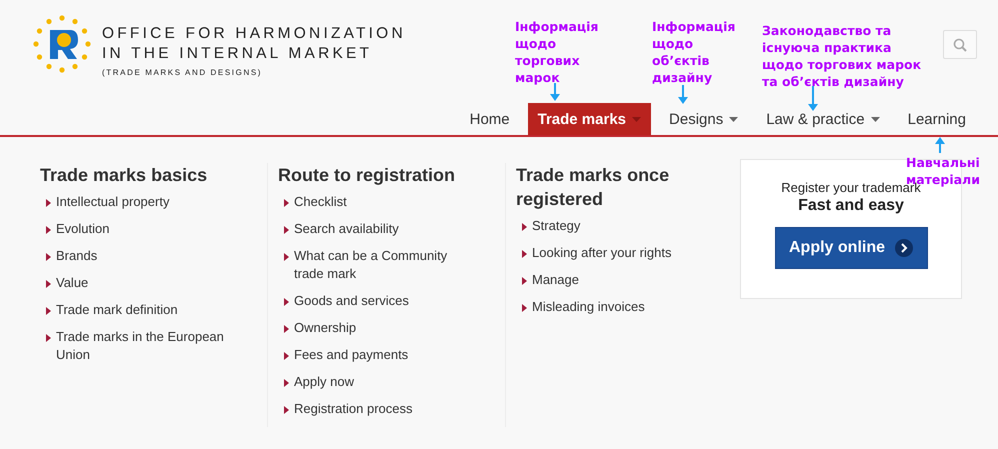 The height and width of the screenshot is (449, 998). Describe the element at coordinates (138, 283) in the screenshot. I see `menu-link: Value` at that location.